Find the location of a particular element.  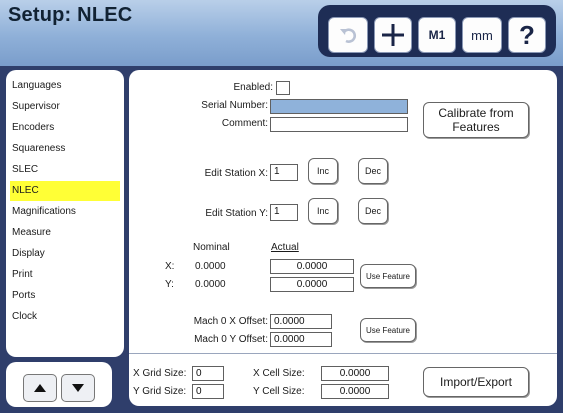

undo-arrow-icon is located at coordinates (348, 35).